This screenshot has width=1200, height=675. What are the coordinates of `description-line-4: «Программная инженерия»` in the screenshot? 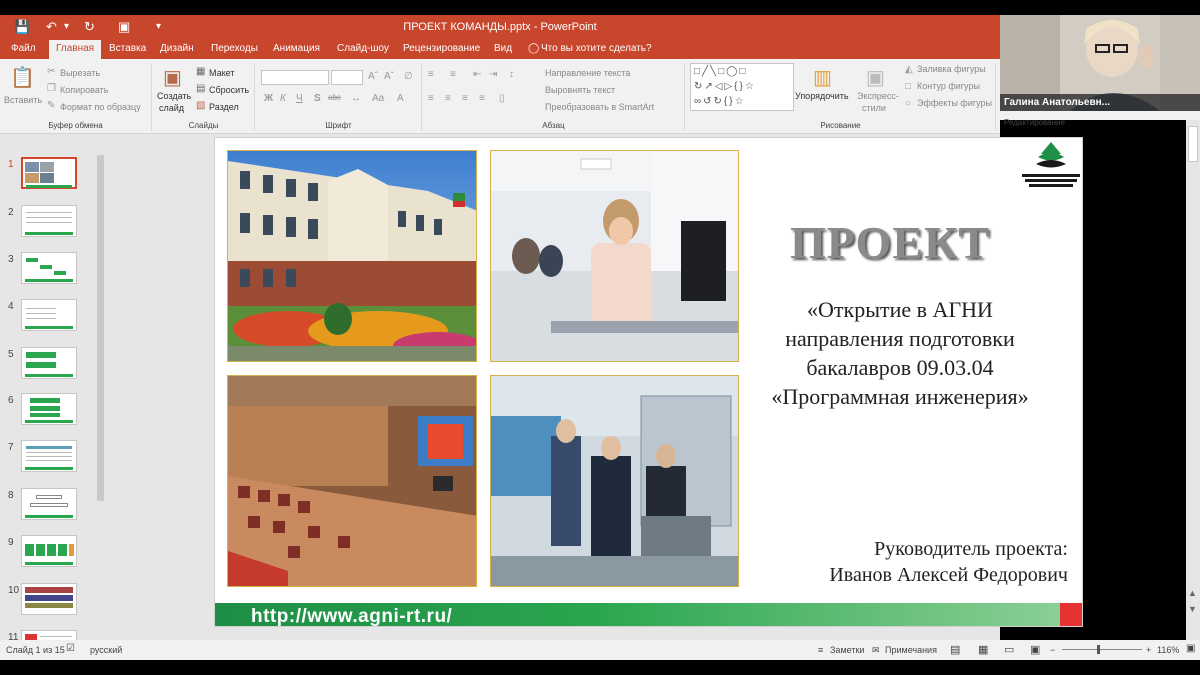 It's located at (900, 396).